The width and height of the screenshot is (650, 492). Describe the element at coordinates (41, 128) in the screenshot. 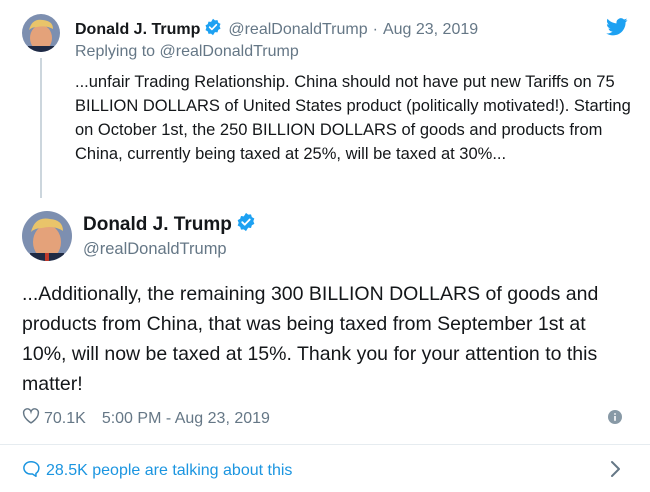

I see `thread-line` at that location.